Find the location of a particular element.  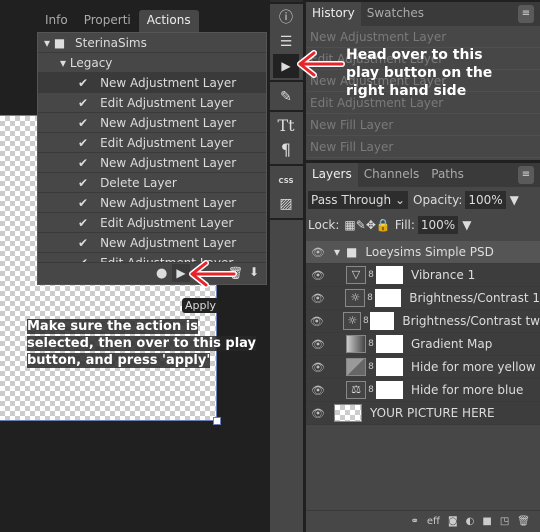

action-item: ▾ Legacy is located at coordinates (152, 63).